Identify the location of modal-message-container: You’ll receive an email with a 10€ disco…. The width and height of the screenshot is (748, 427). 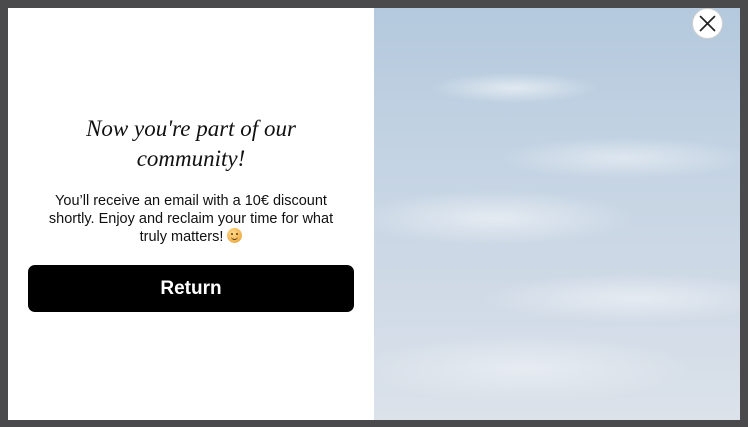
(191, 219).